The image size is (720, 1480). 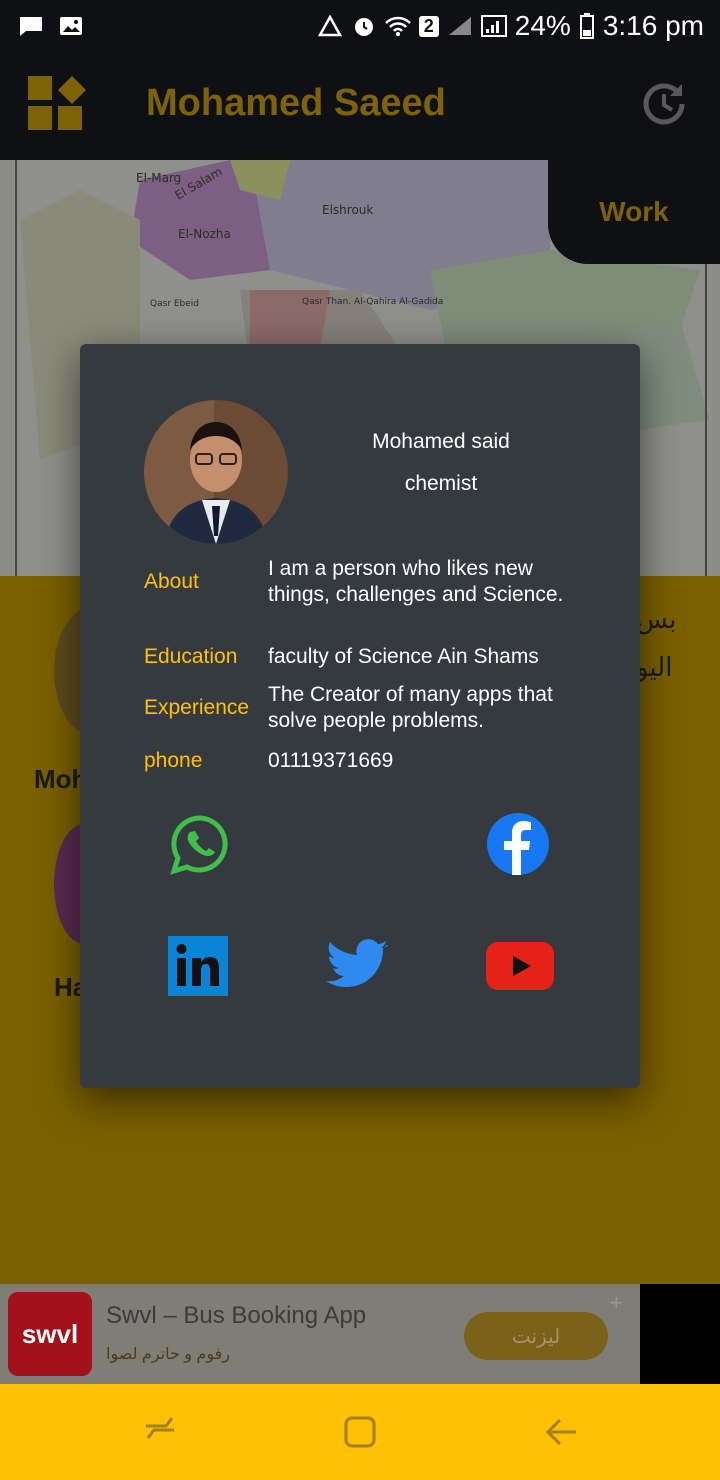 I want to click on info-label: Education, so click(x=191, y=656).